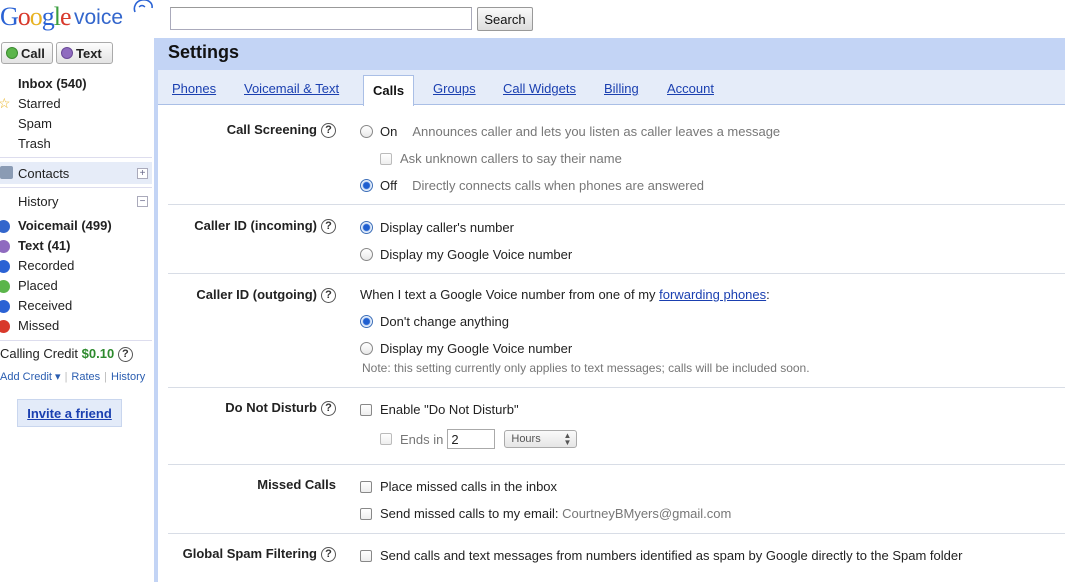  I want to click on tab-voicemail-text: Voicemail & Text, so click(291, 88).